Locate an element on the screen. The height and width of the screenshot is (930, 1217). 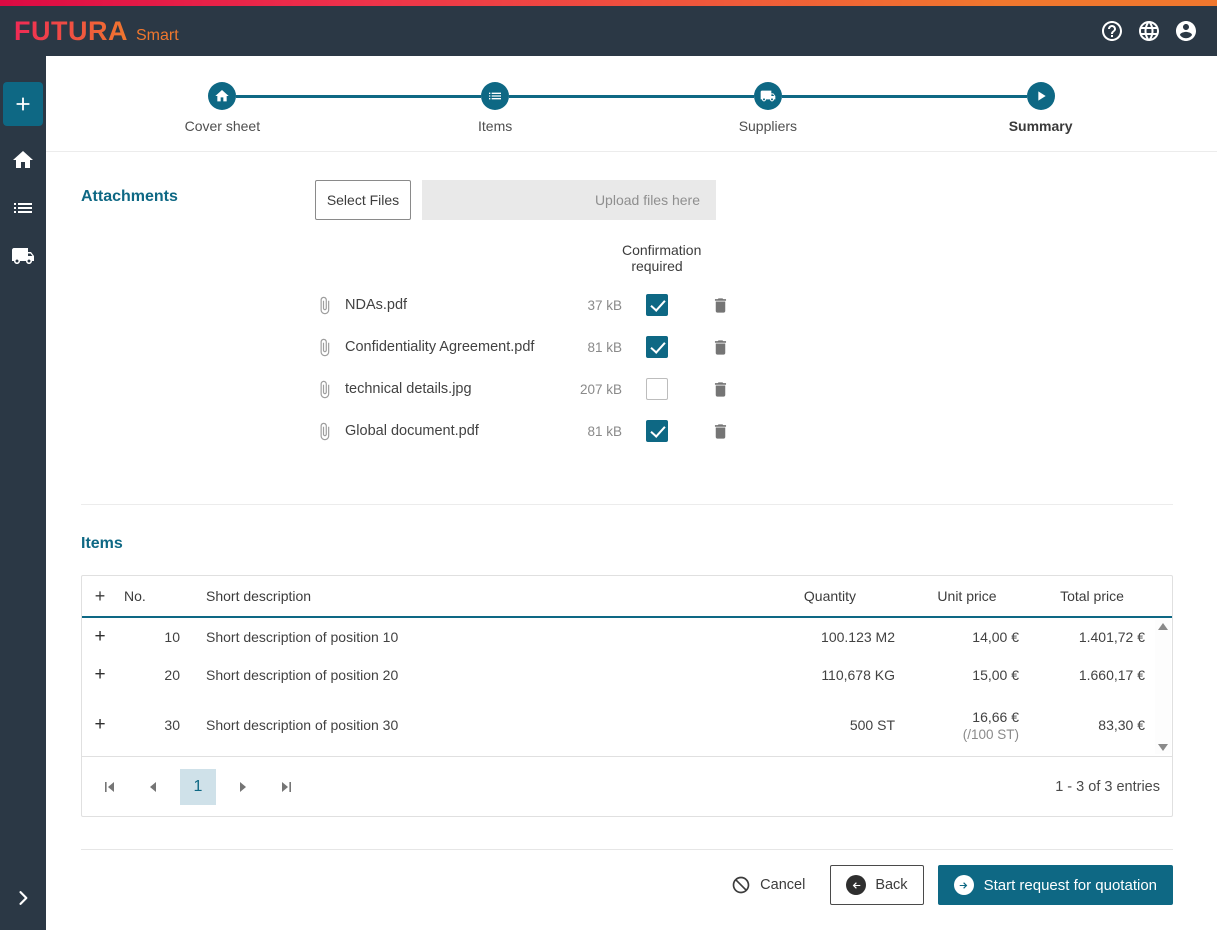
account-button is located at coordinates (1186, 31).